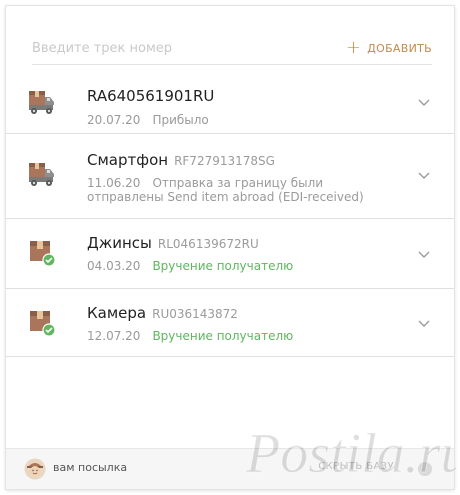 This screenshot has width=460, height=495. I want to click on brand-label: вам посылка, so click(90, 467).